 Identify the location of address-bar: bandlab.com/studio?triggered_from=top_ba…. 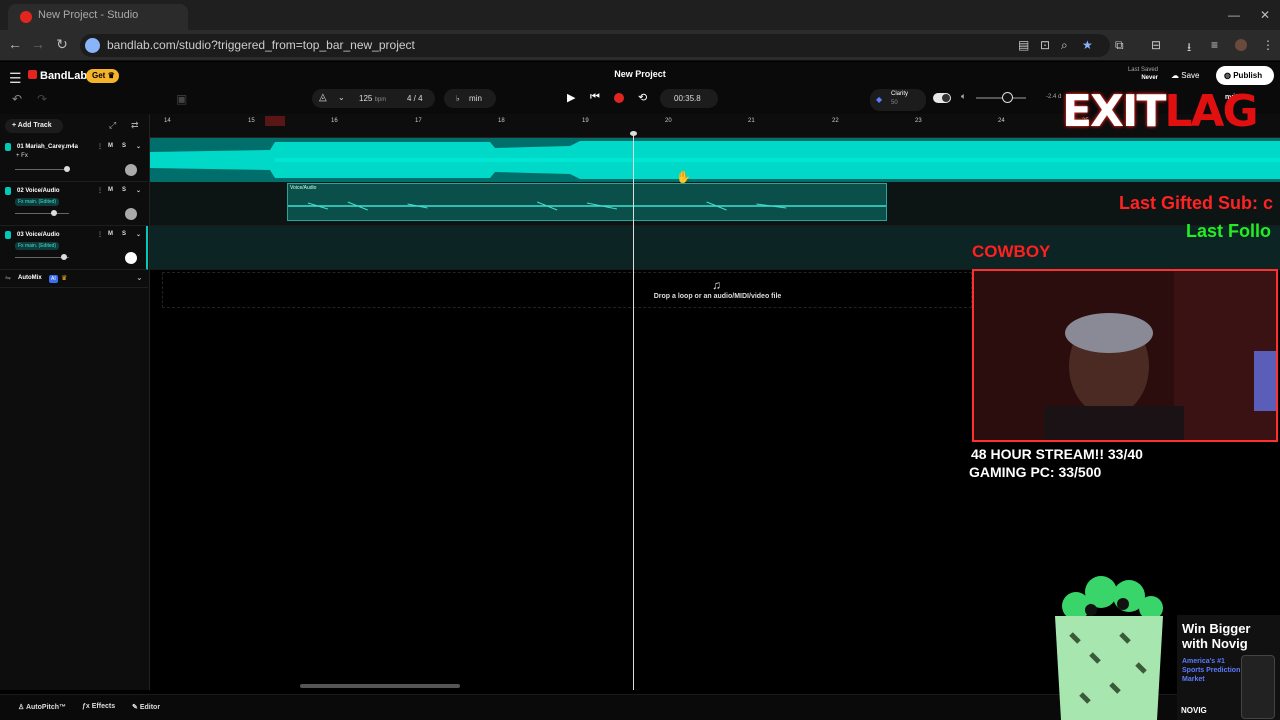
(595, 45).